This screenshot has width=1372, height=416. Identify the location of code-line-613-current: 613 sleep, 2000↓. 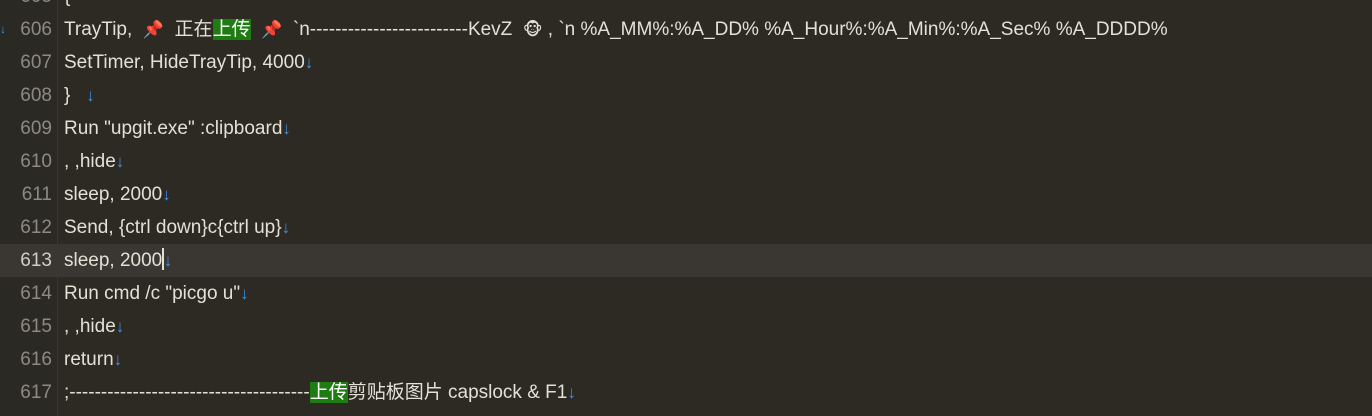
(686, 260).